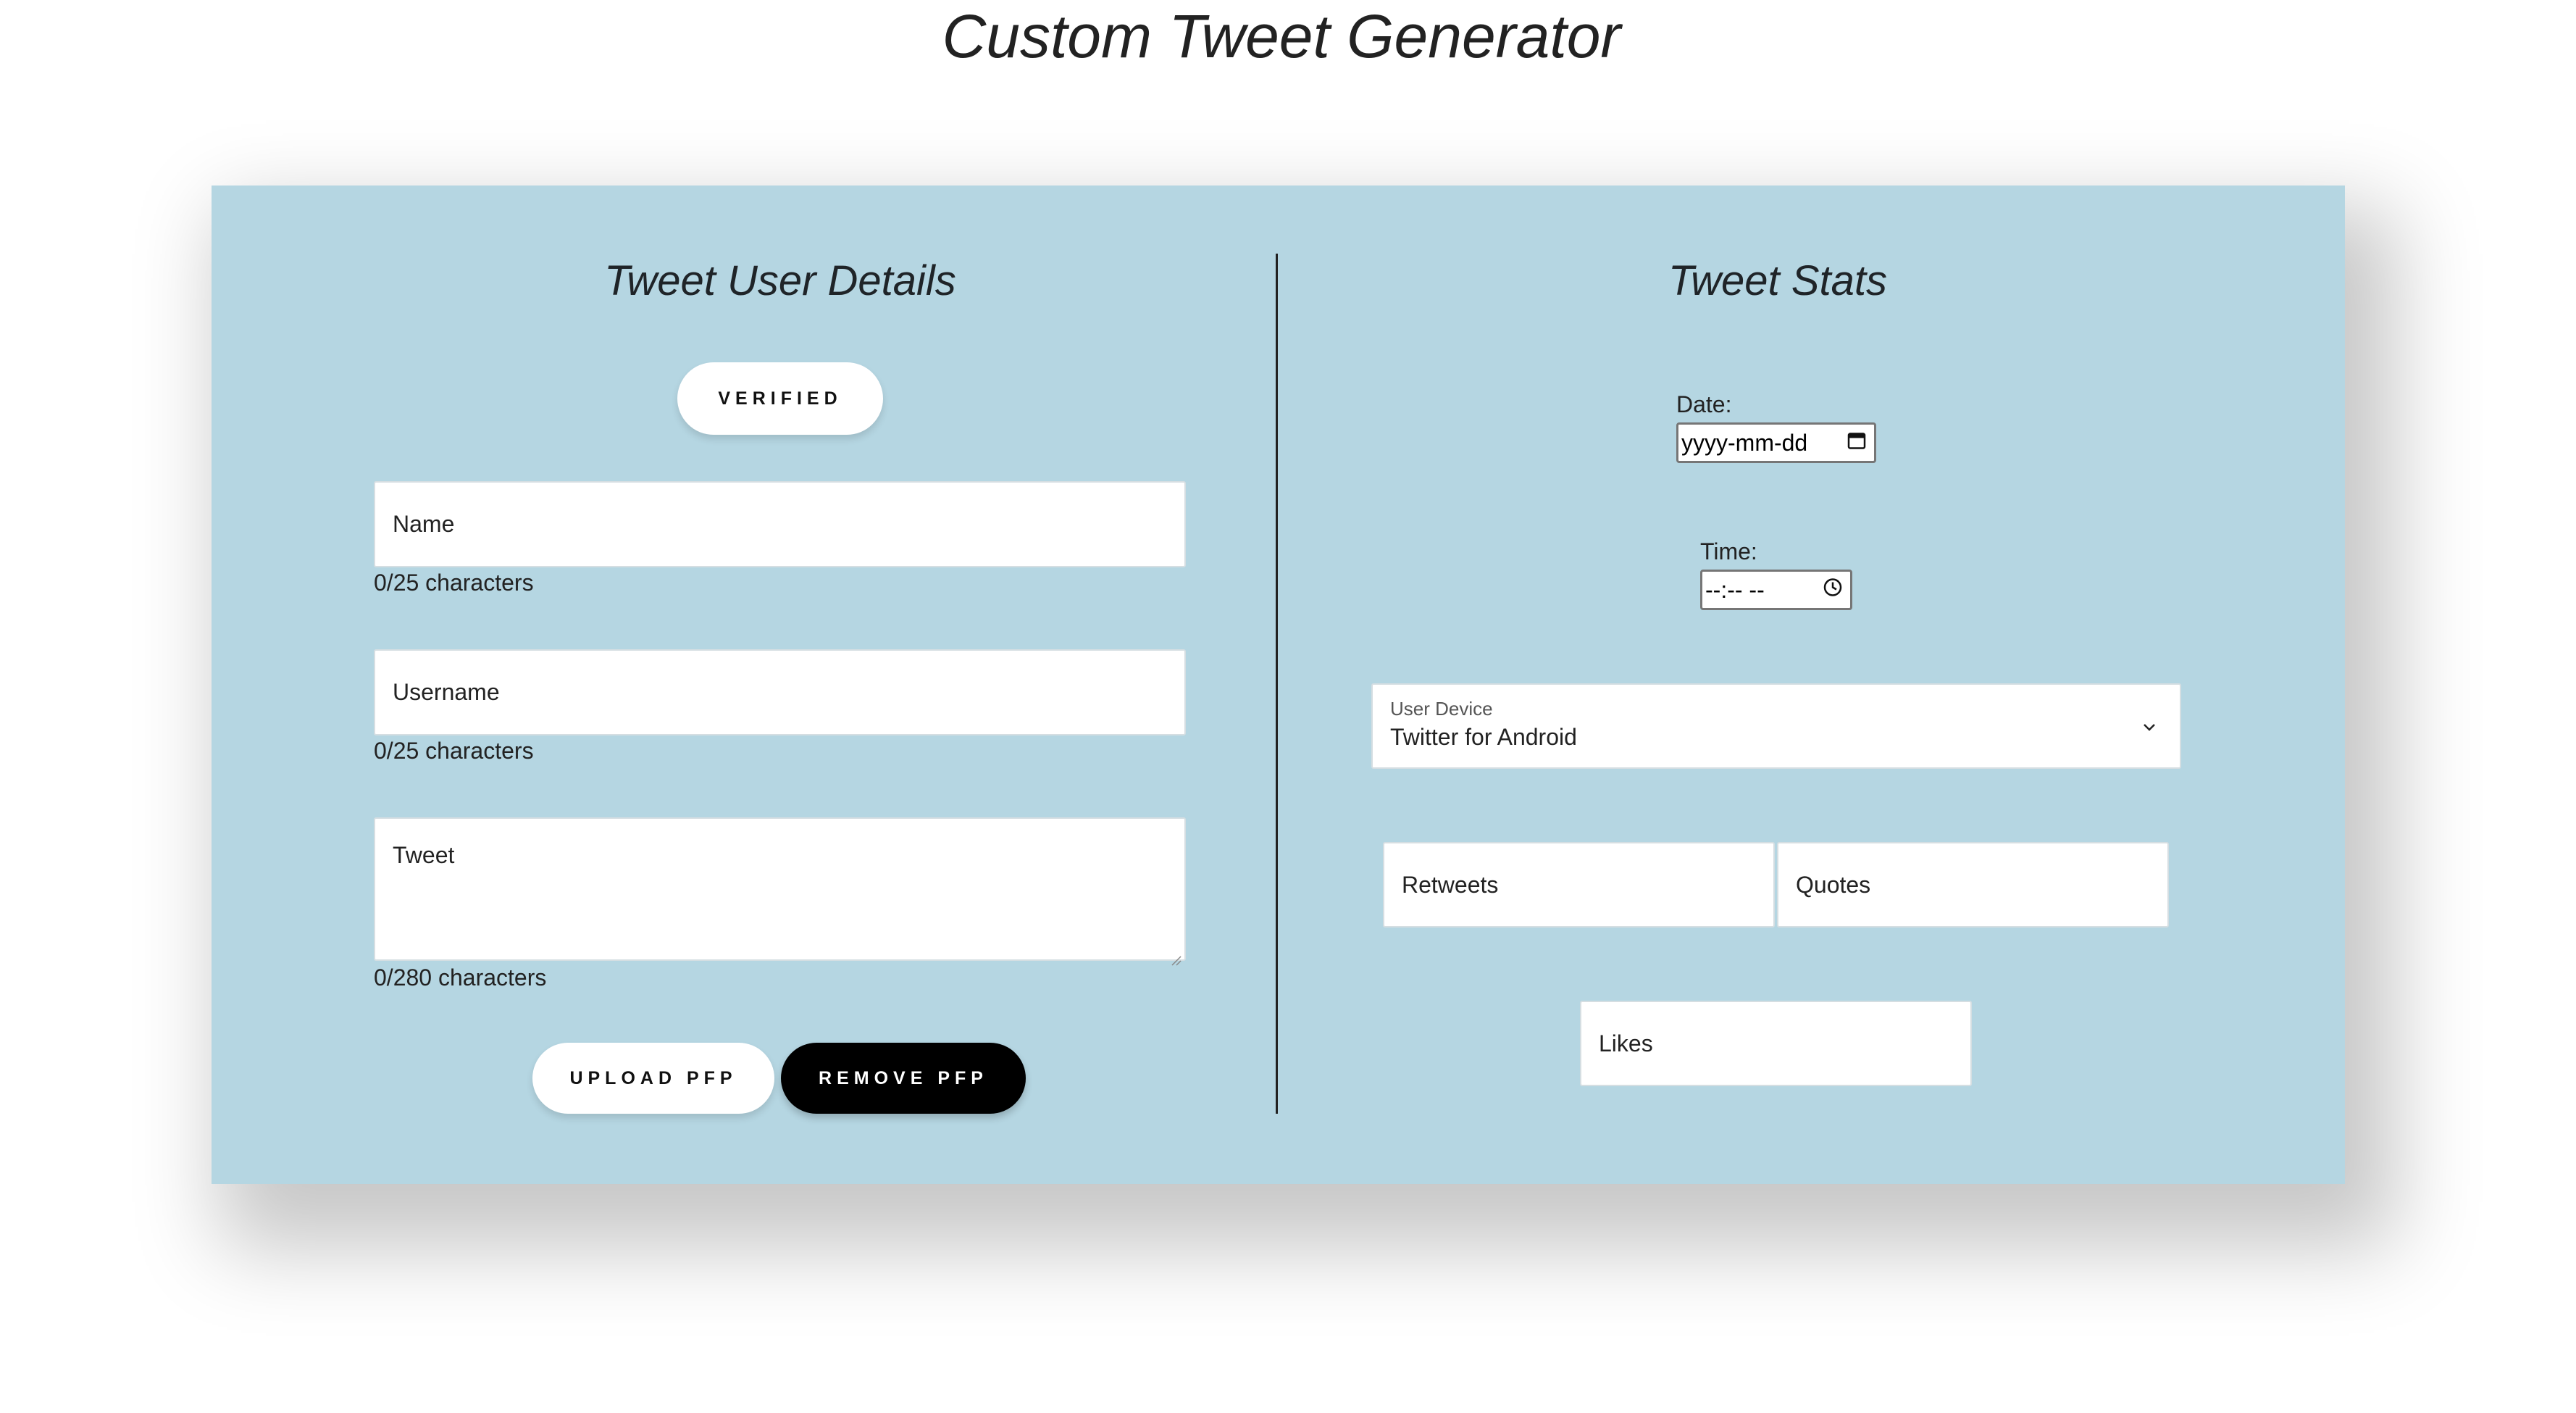  I want to click on column-divider, so click(1277, 684).